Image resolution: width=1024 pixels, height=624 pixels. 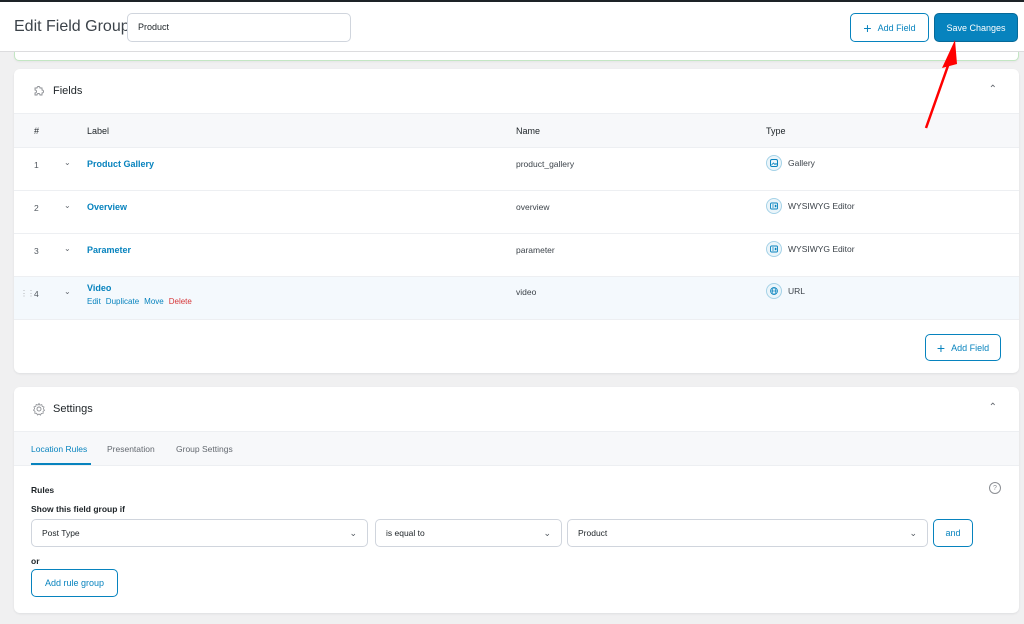 I want to click on field-group-title-input: Product, so click(x=239, y=27).